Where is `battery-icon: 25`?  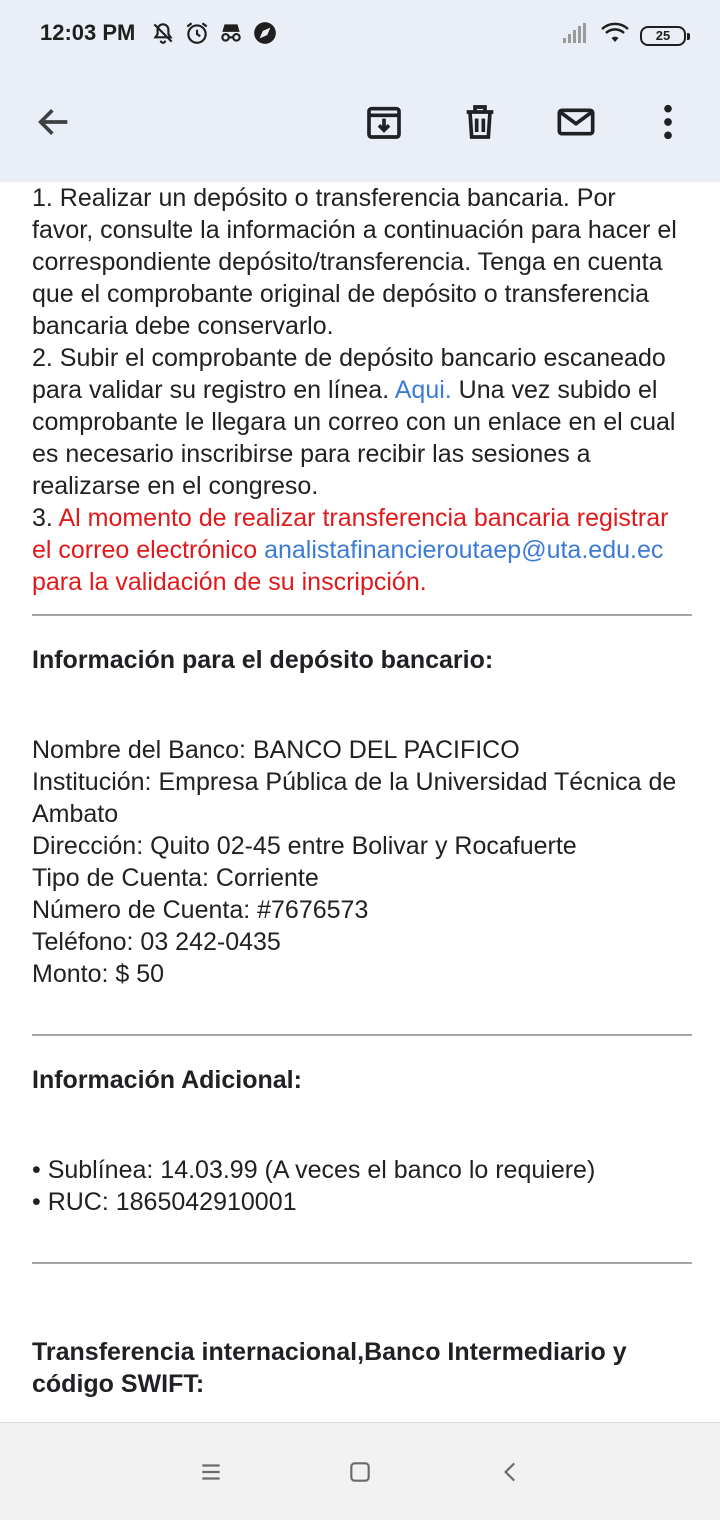
battery-icon: 25 is located at coordinates (665, 35).